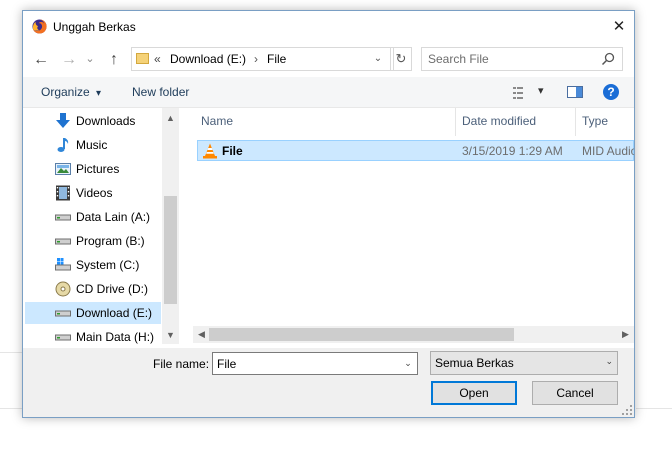  Describe the element at coordinates (625, 334) in the screenshot. I see `scroll-right-icon: ▶` at that location.